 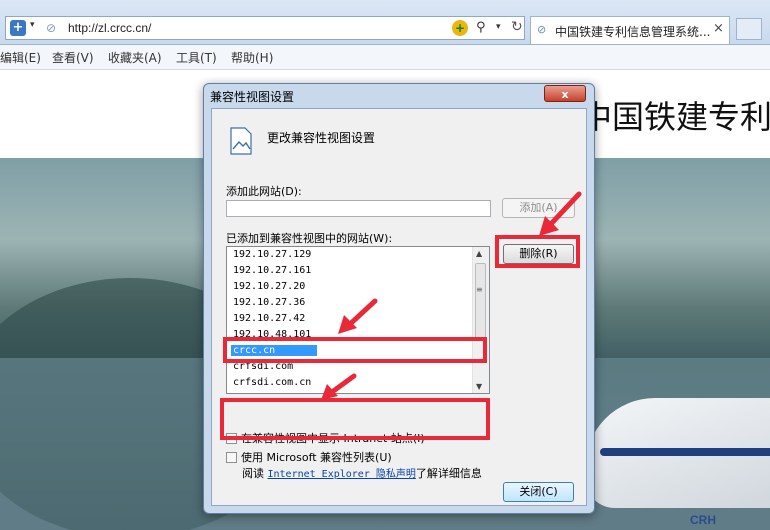 What do you see at coordinates (321, 138) in the screenshot?
I see `header-label: 更改兼容性视图设置` at bounding box center [321, 138].